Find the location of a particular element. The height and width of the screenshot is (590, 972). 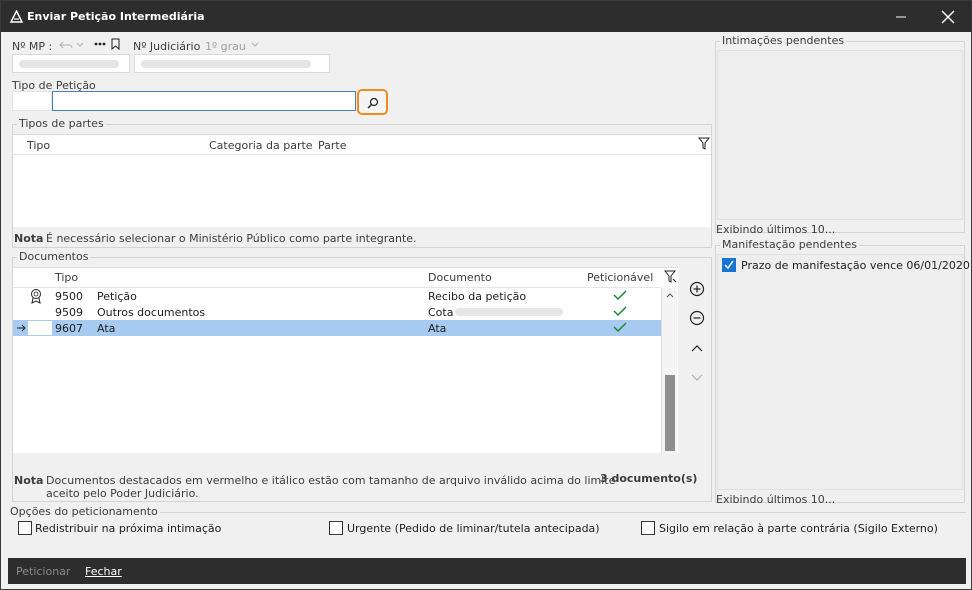

bookmark-icon is located at coordinates (115, 44).